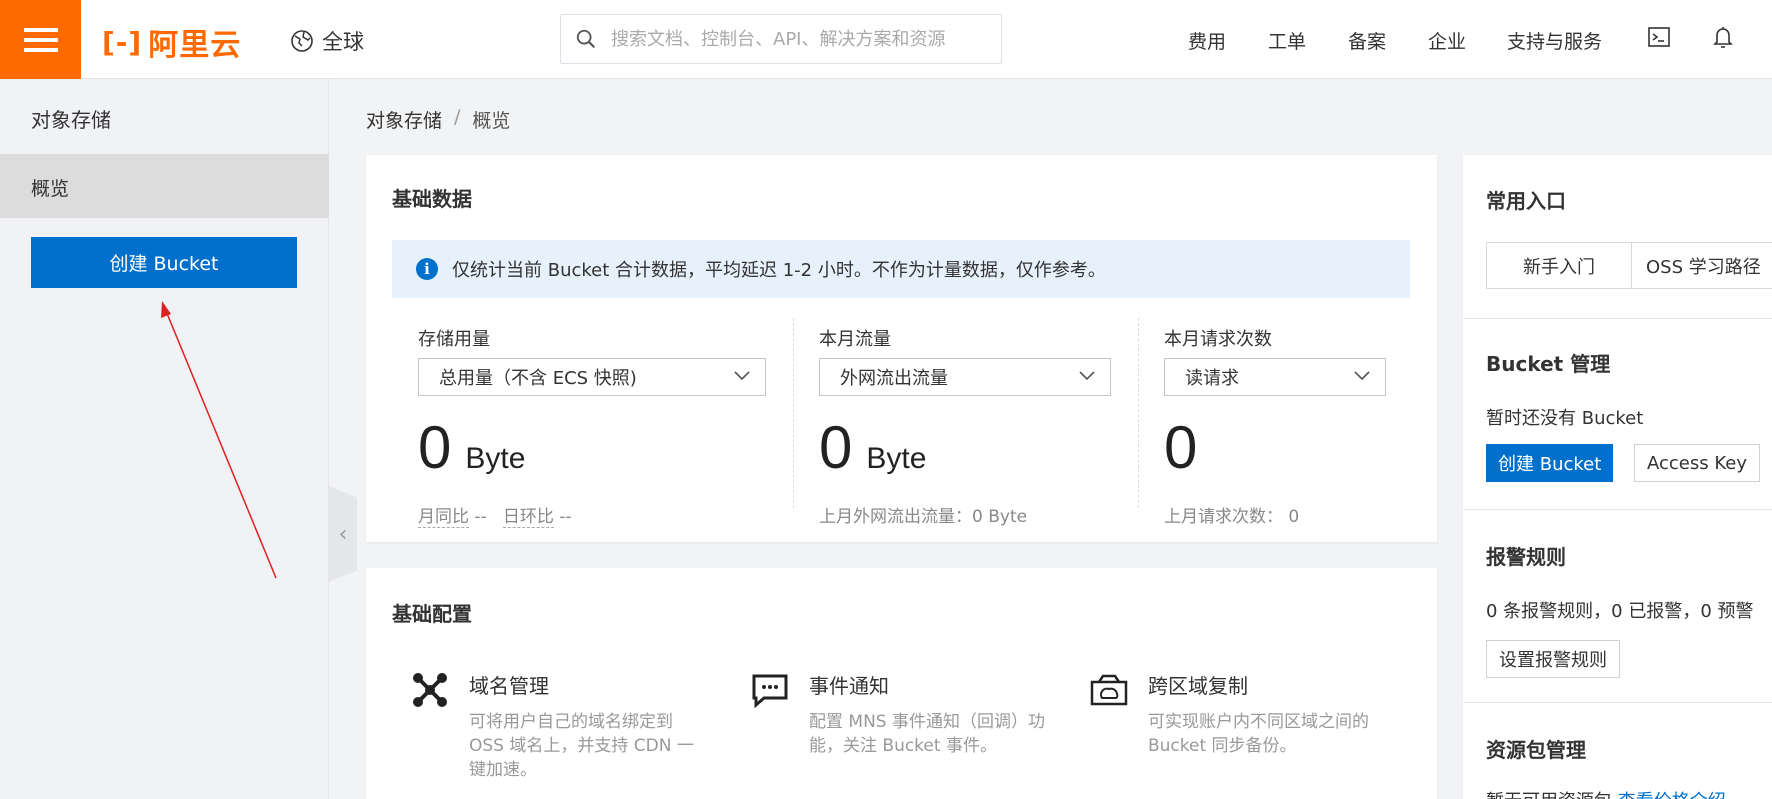  I want to click on storage-mom-label: 日环比, so click(528, 517).